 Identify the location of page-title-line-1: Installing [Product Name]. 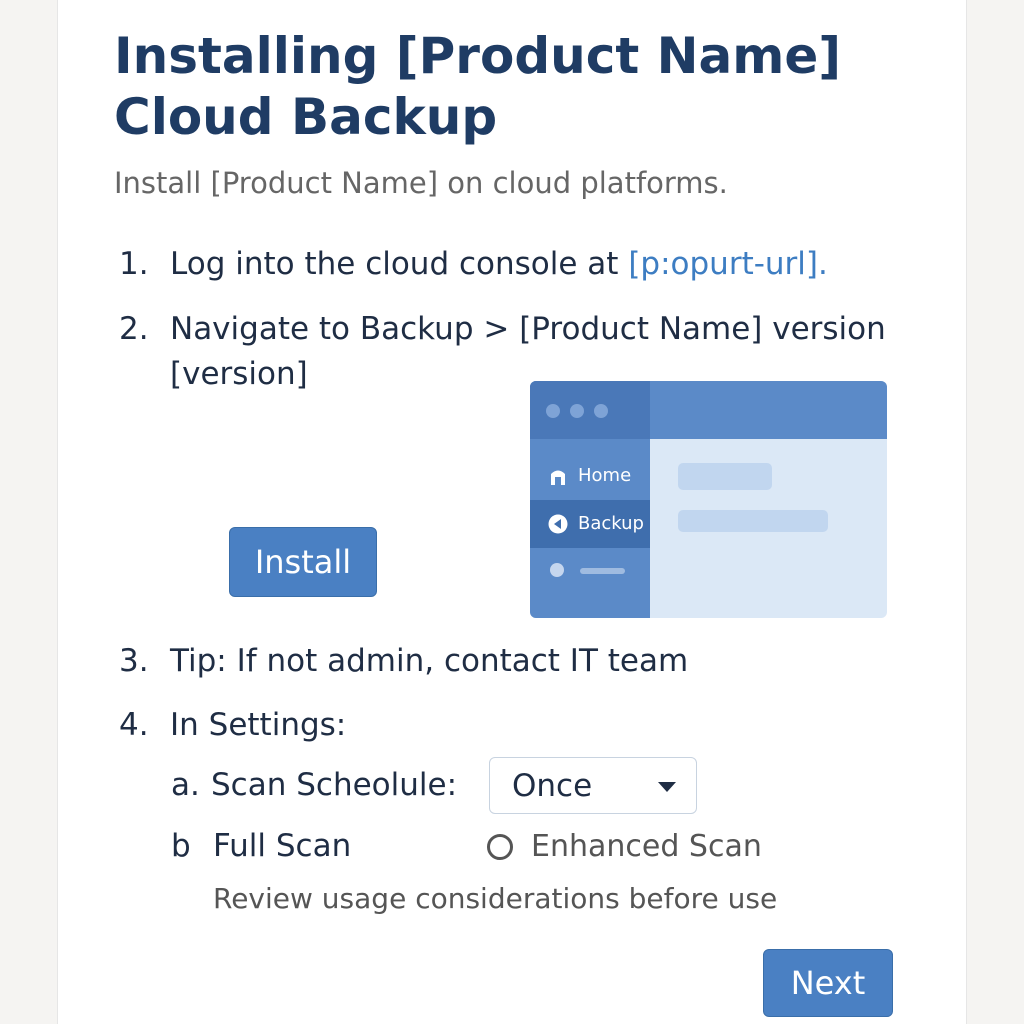
(478, 56).